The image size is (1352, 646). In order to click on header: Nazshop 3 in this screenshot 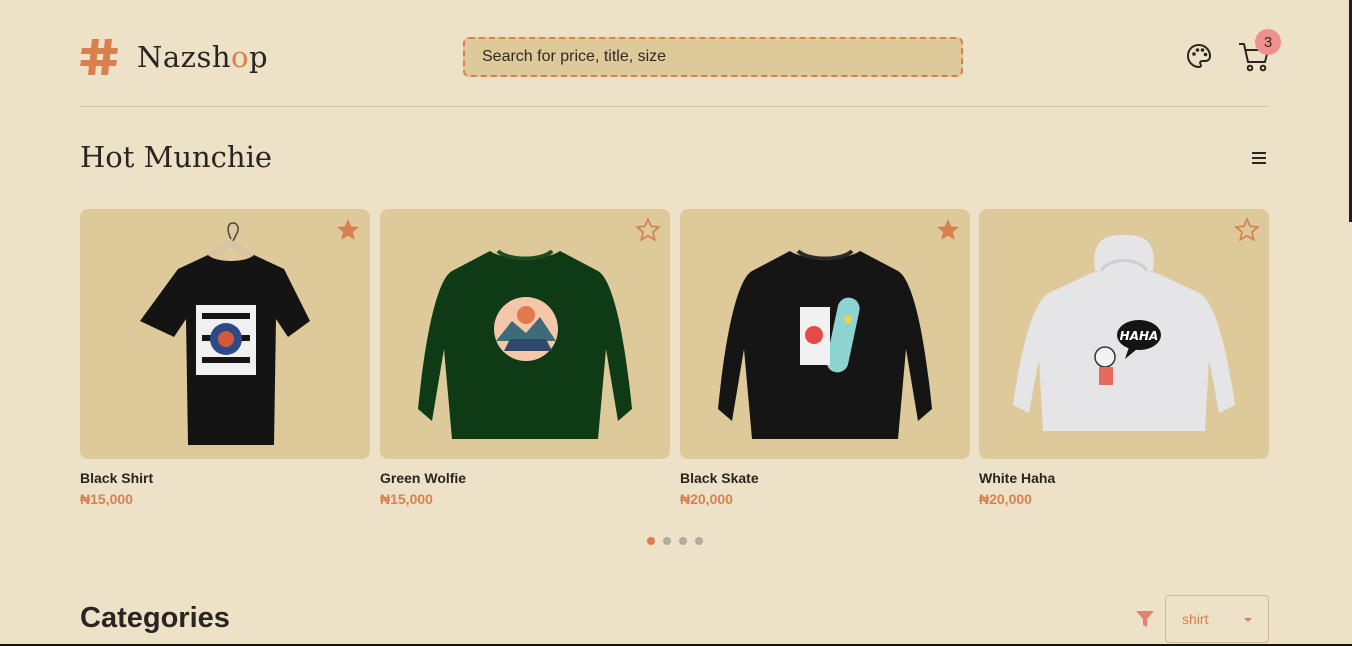, I will do `click(680, 53)`.